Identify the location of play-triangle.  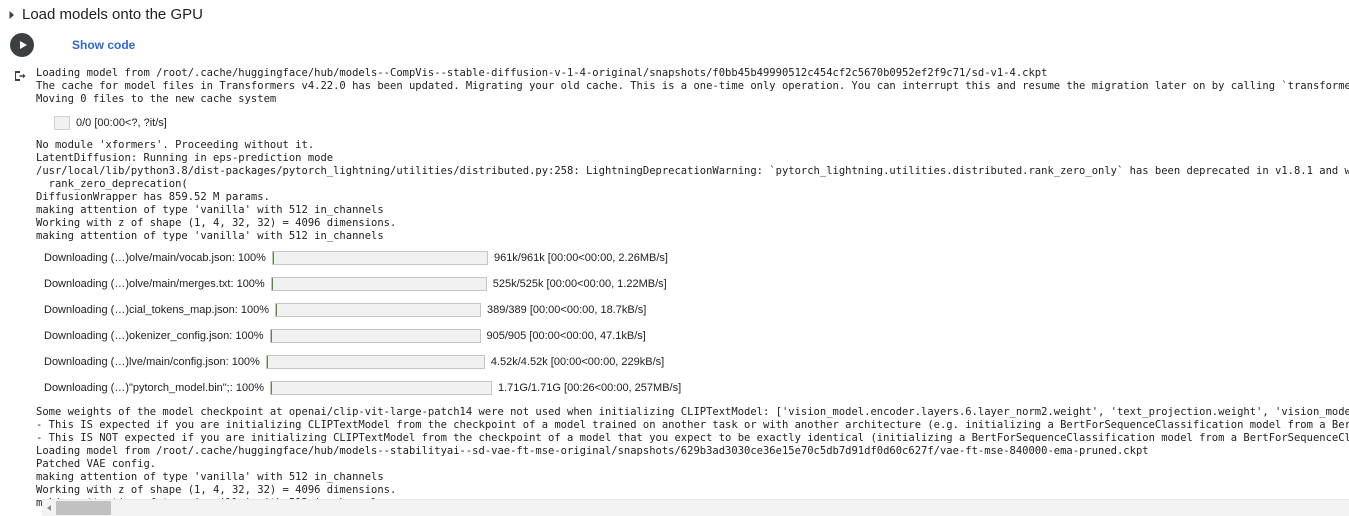
(23, 45).